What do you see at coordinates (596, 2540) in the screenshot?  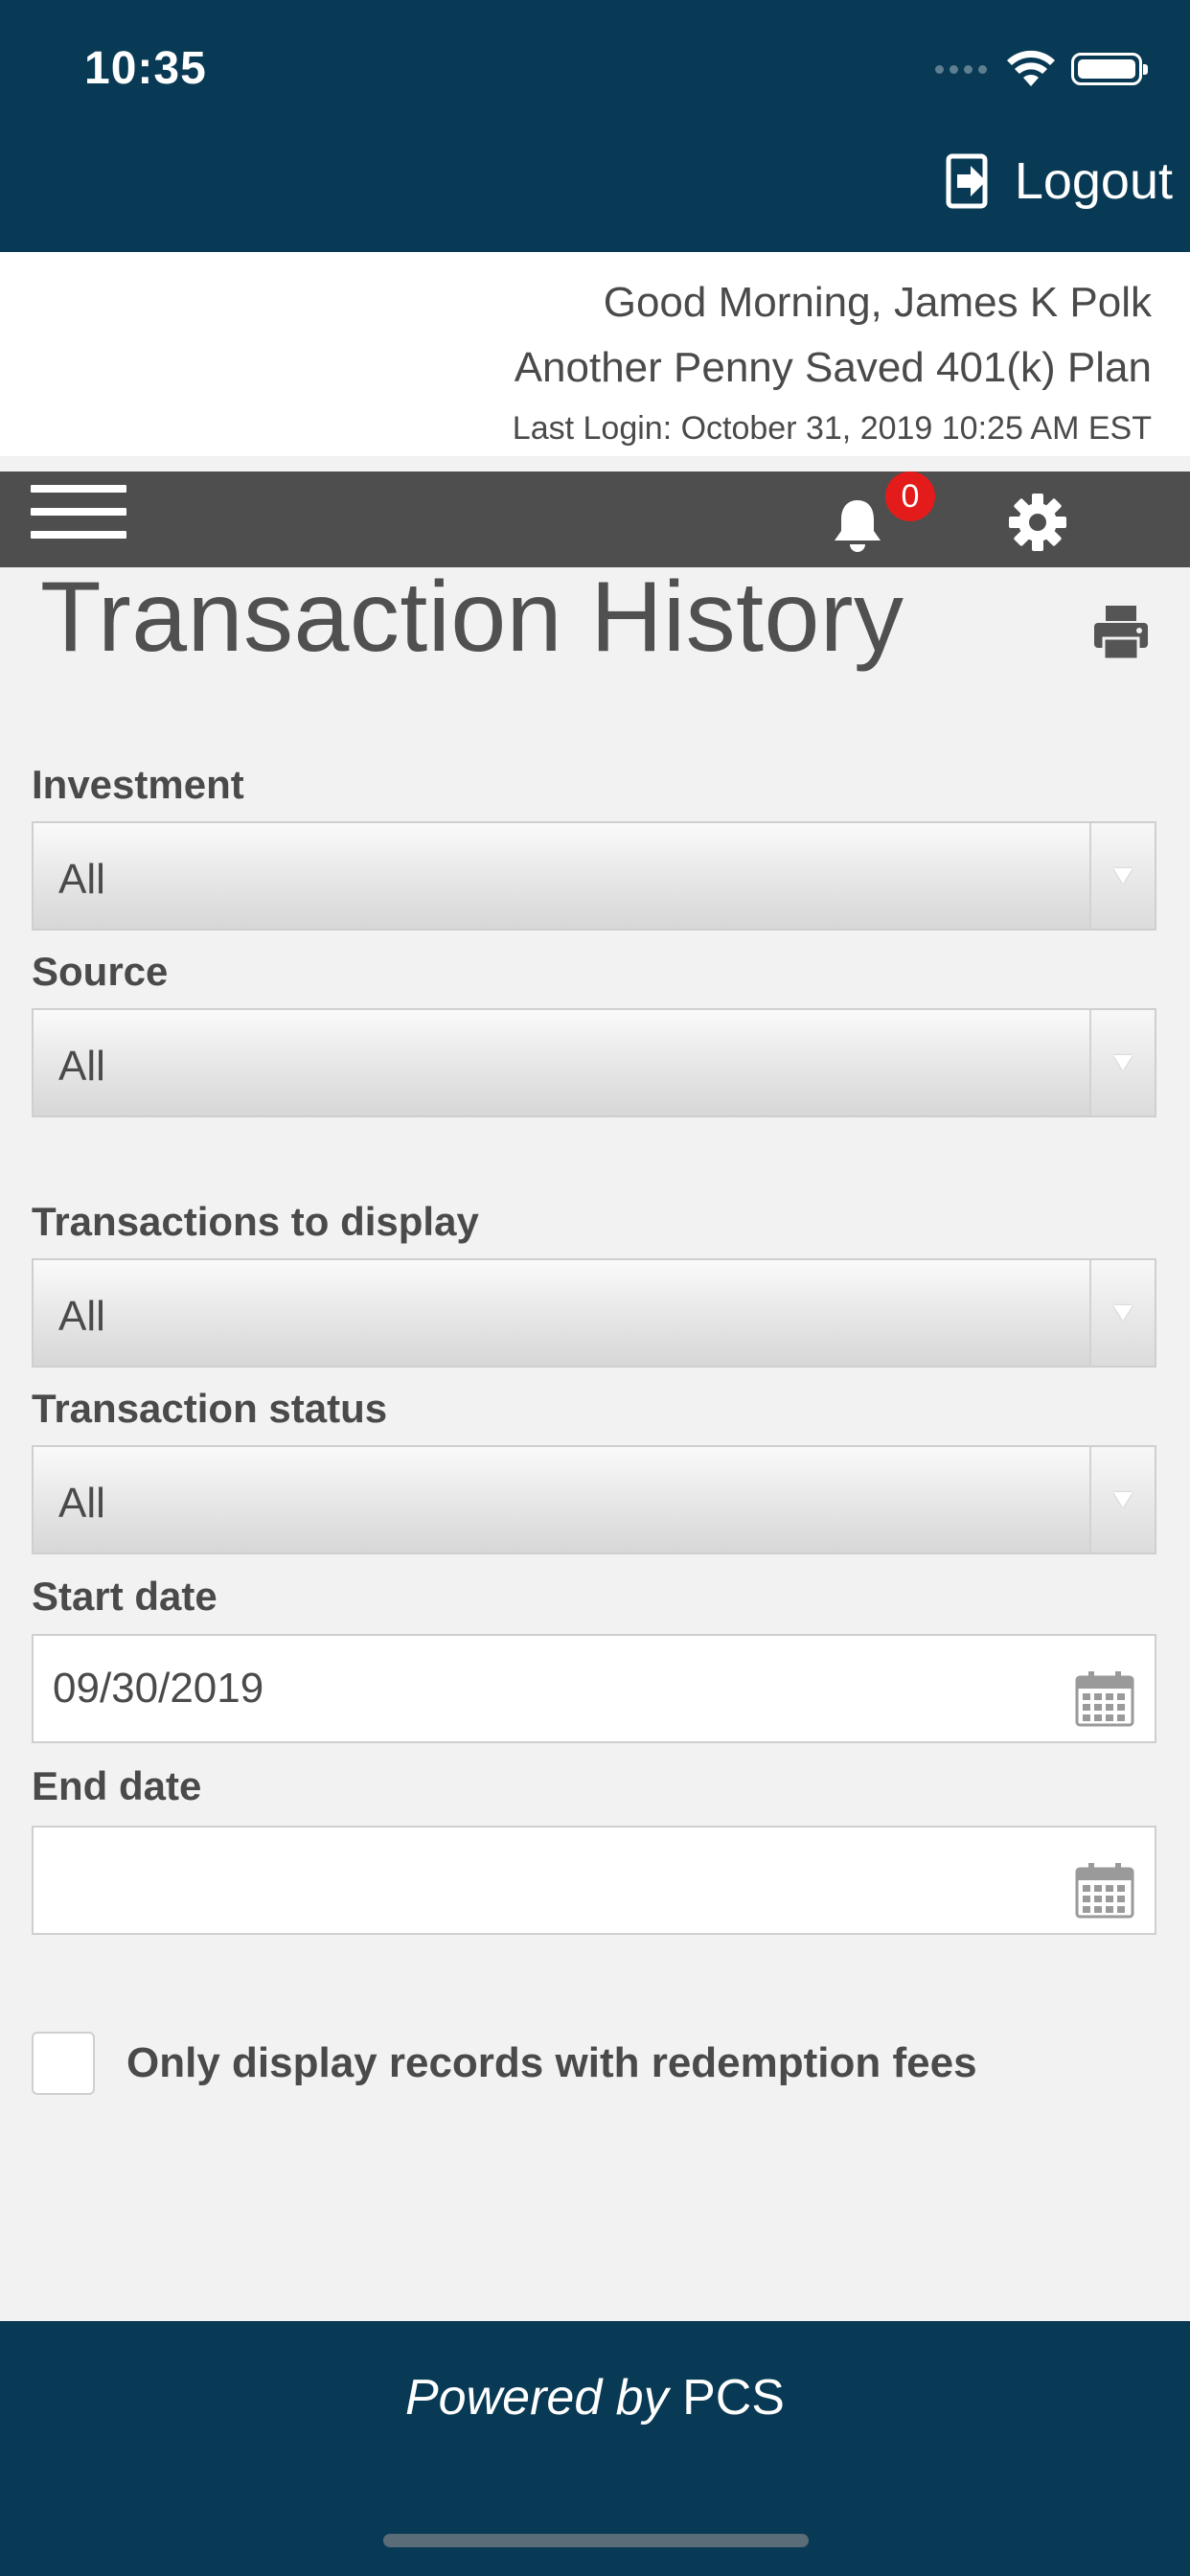 I see `home-indicator` at bounding box center [596, 2540].